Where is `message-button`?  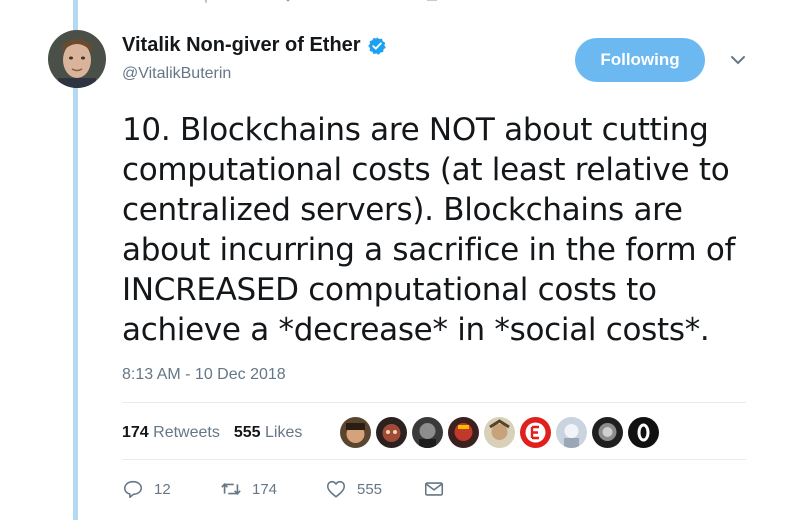 message-button is located at coordinates (434, 489).